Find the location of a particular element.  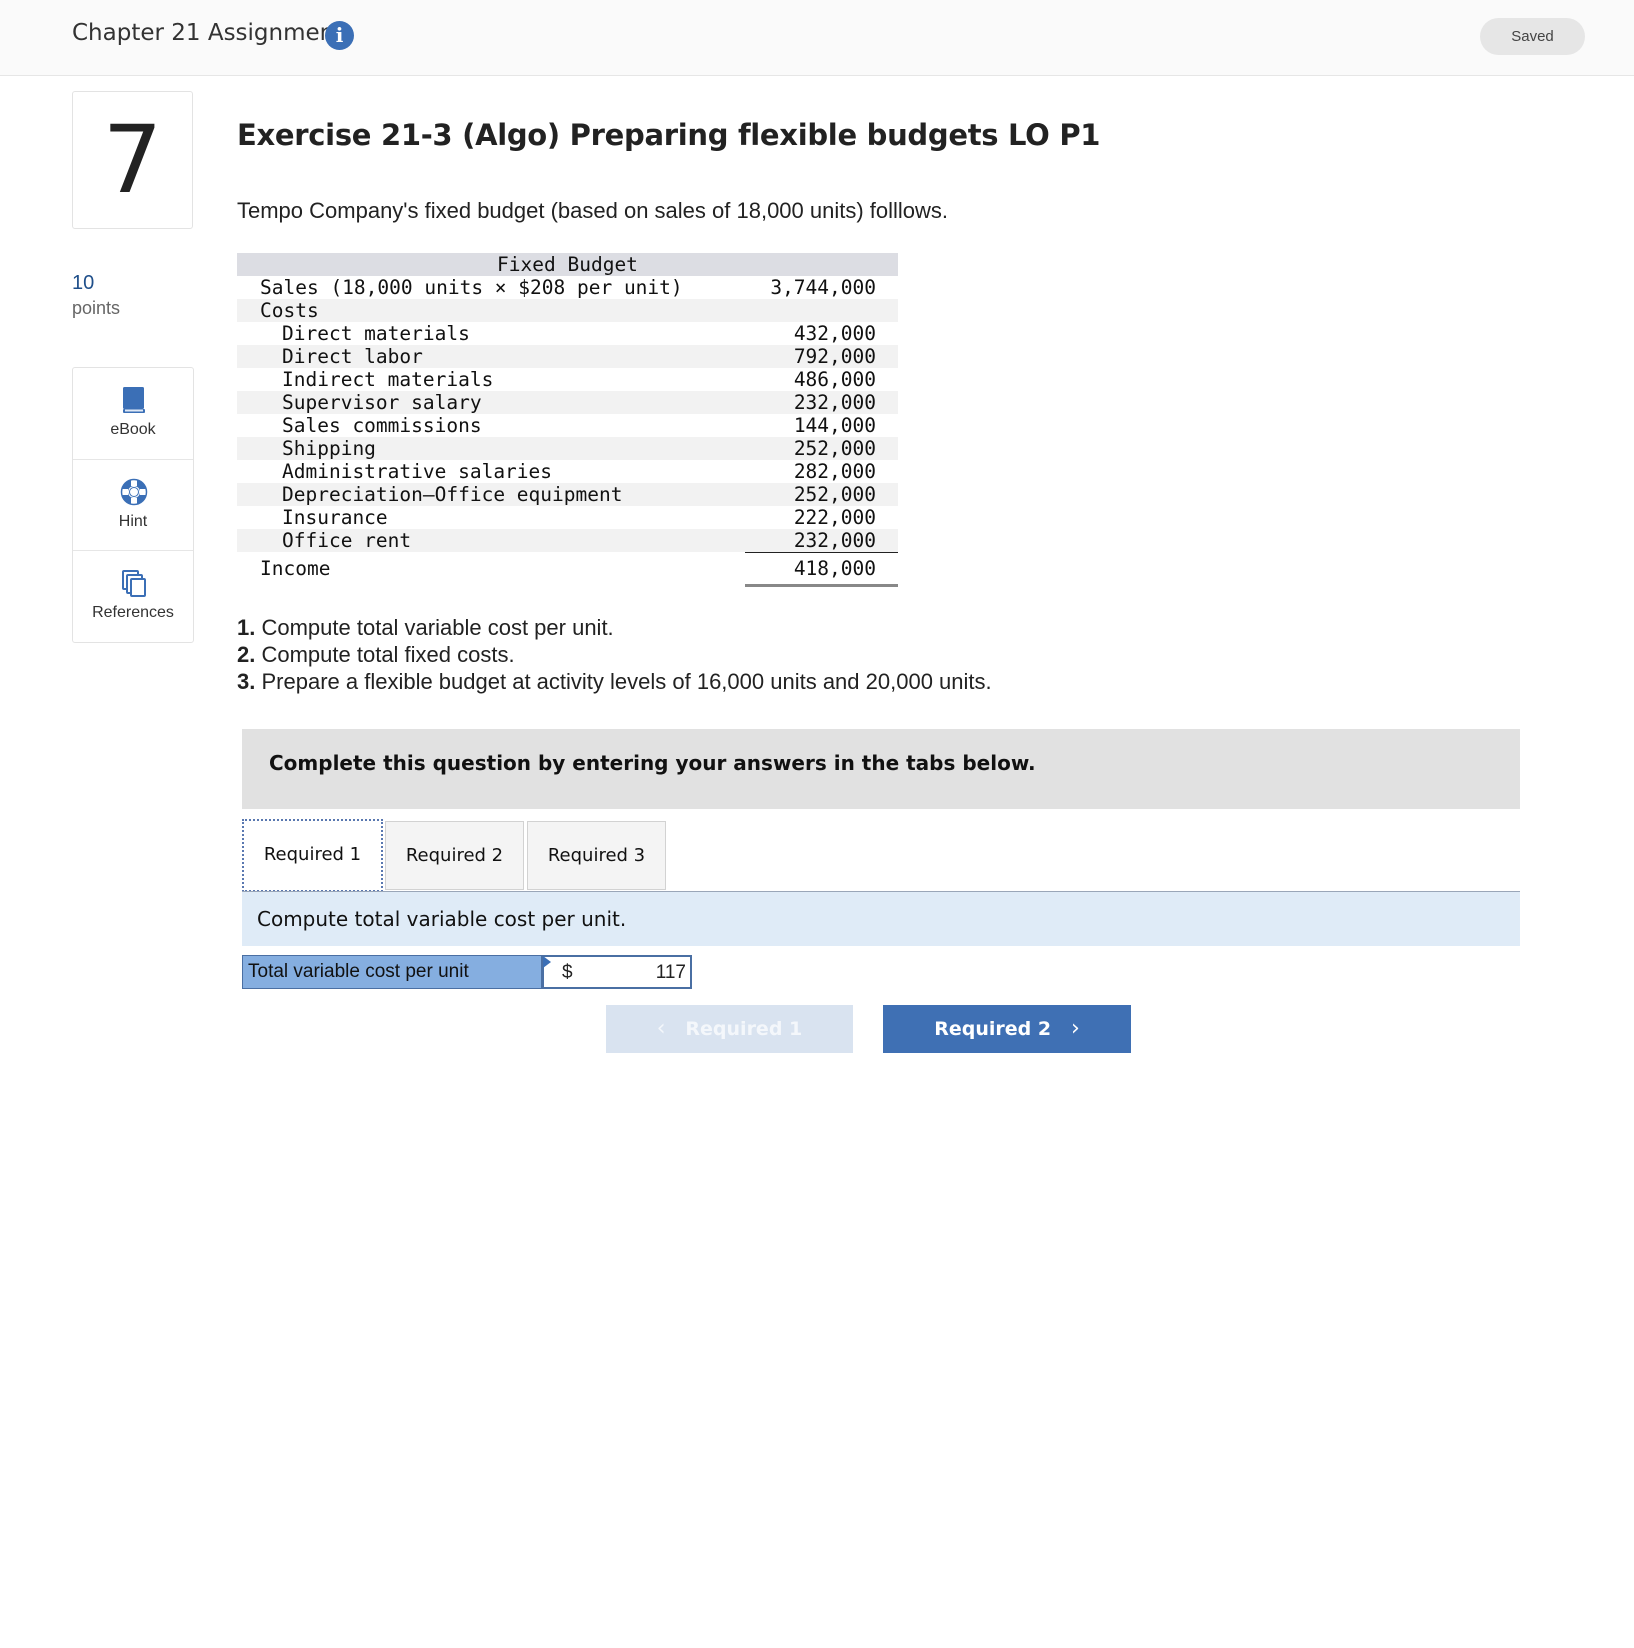

ebook-label: eBook is located at coordinates (133, 429).